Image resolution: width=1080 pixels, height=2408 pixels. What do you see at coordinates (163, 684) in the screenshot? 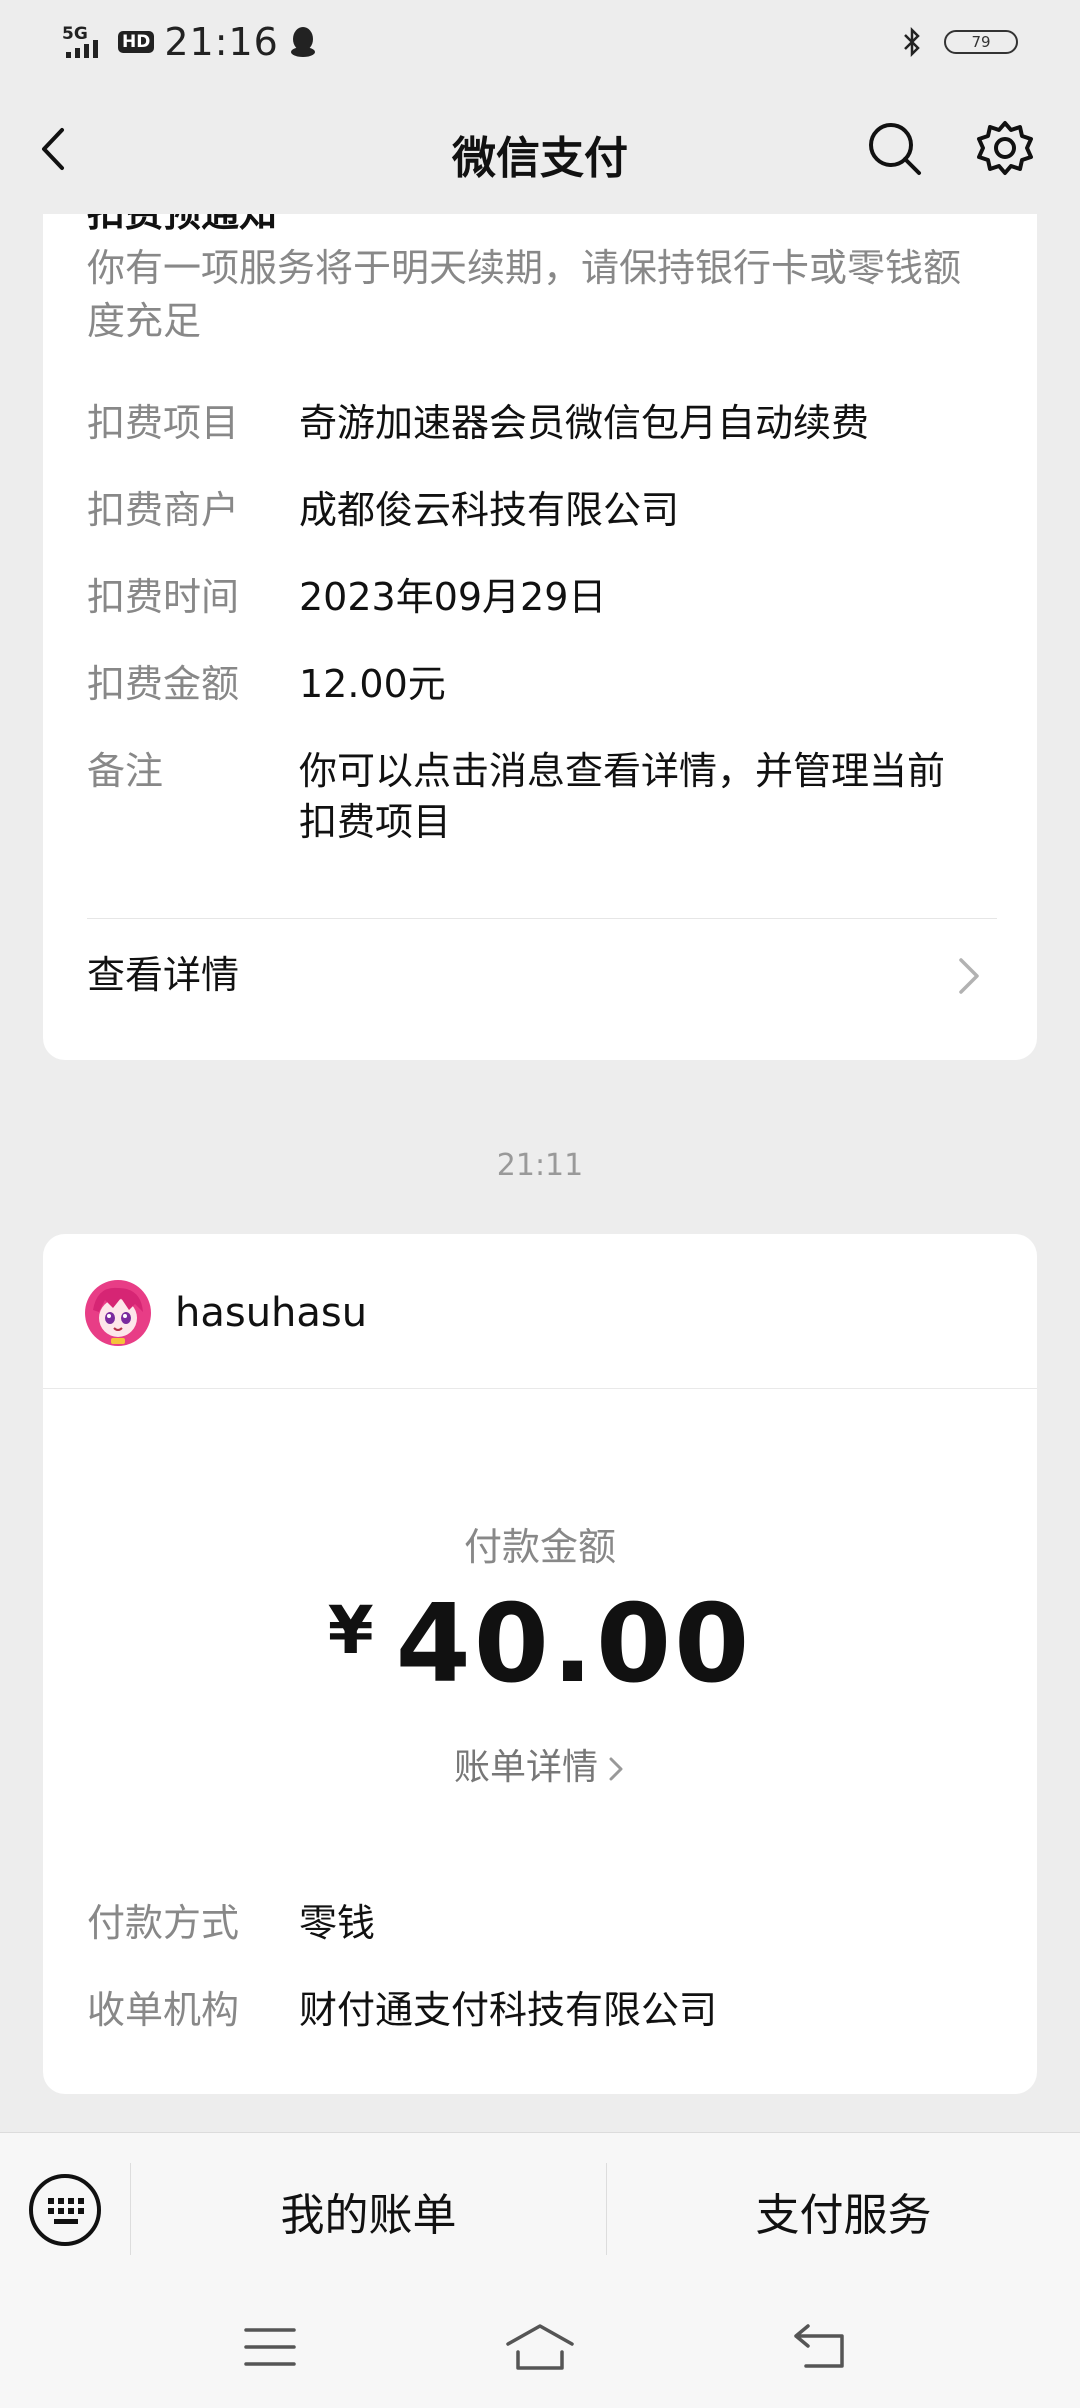
I see `row-key: 扣费金额` at bounding box center [163, 684].